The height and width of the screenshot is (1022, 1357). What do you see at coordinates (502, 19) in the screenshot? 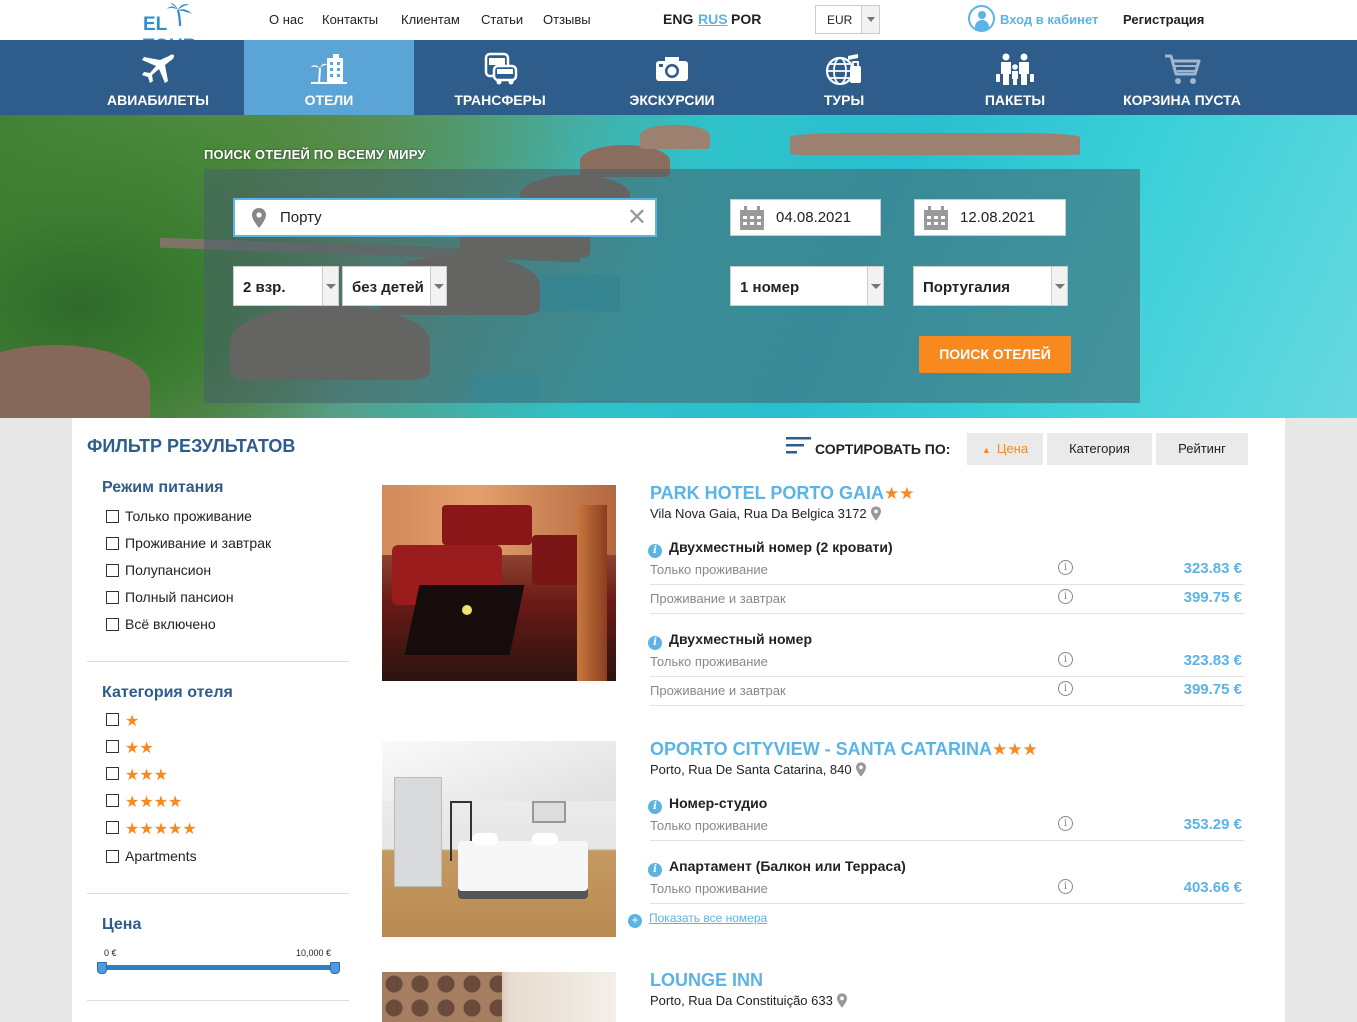
I see `topnav-articles: Статьи` at bounding box center [502, 19].